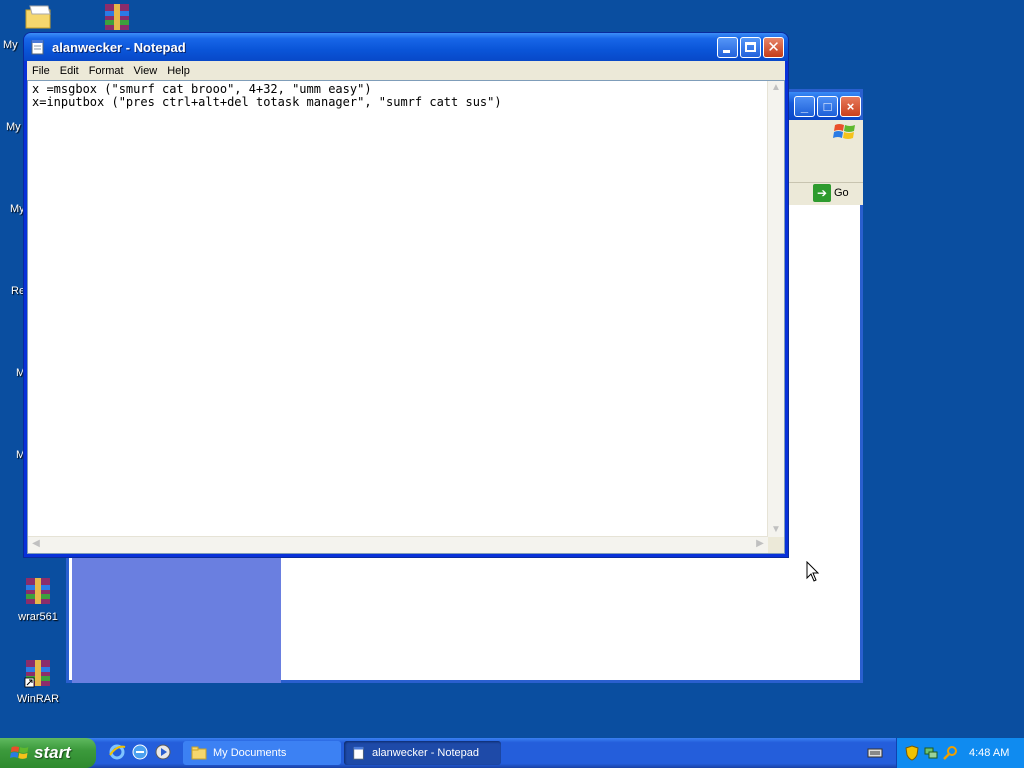  I want to click on close-button: ✕, so click(773, 47).